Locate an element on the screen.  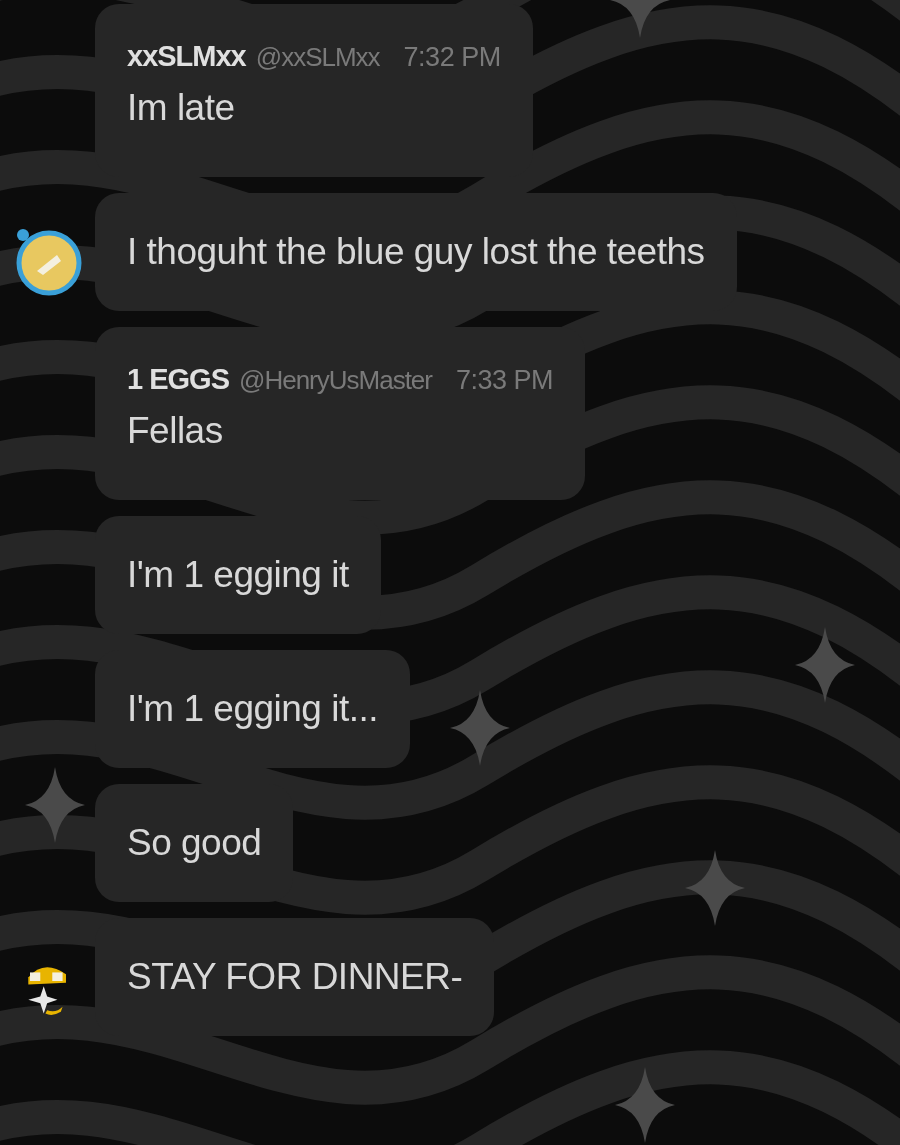
user-handle: @HenryUsMaster is located at coordinates (335, 380).